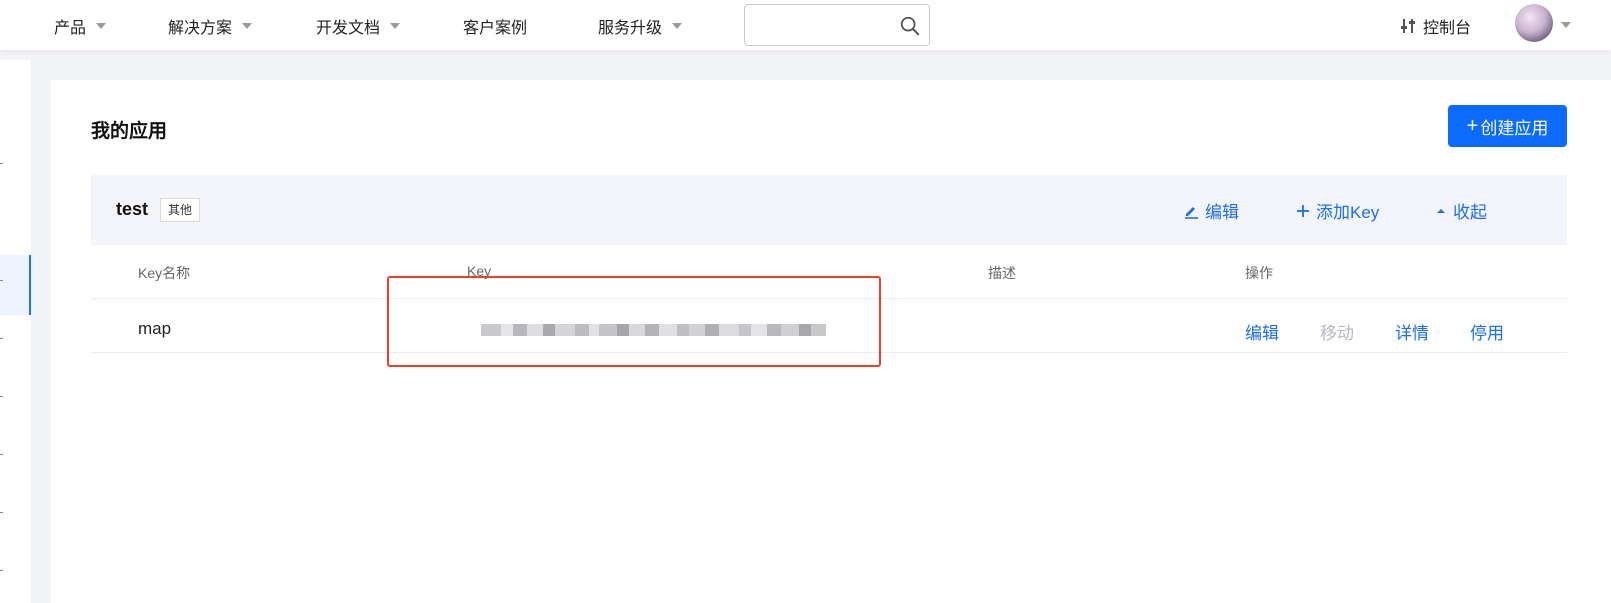 Image resolution: width=1611 pixels, height=603 pixels. I want to click on plus-icon, so click(1303, 210).